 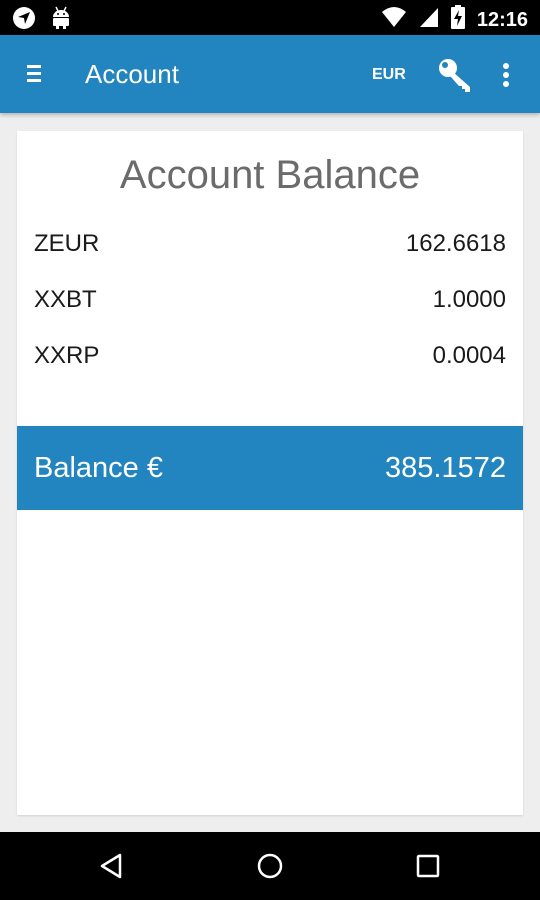 I want to click on key-button, so click(x=456, y=75).